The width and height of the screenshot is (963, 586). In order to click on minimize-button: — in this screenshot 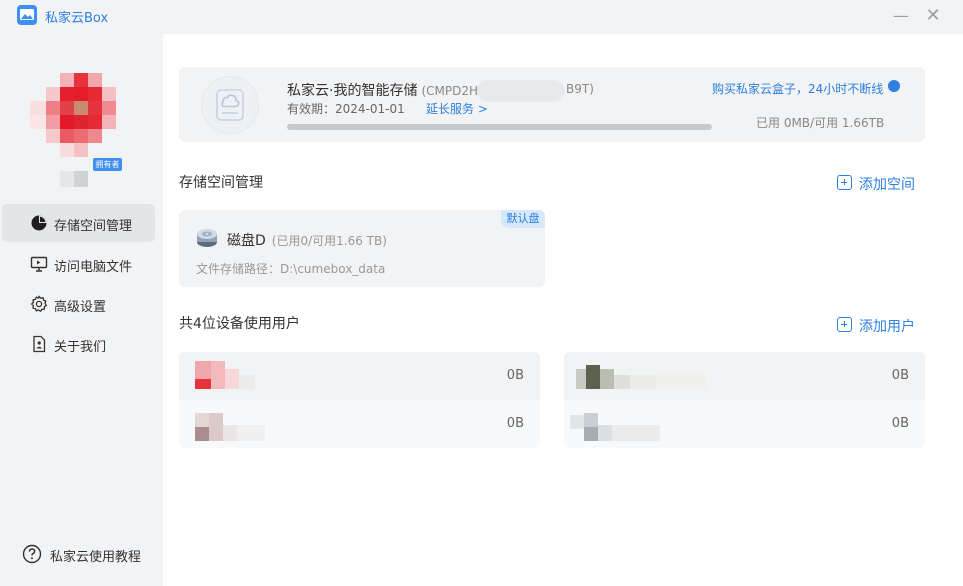, I will do `click(901, 16)`.